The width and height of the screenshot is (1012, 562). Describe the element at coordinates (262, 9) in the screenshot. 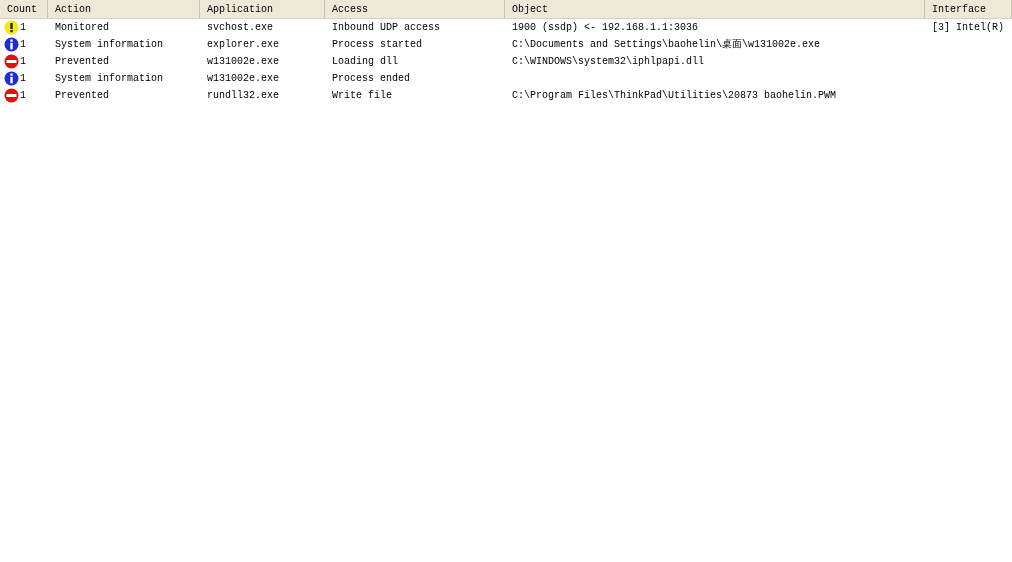

I see `column-header: Application` at that location.